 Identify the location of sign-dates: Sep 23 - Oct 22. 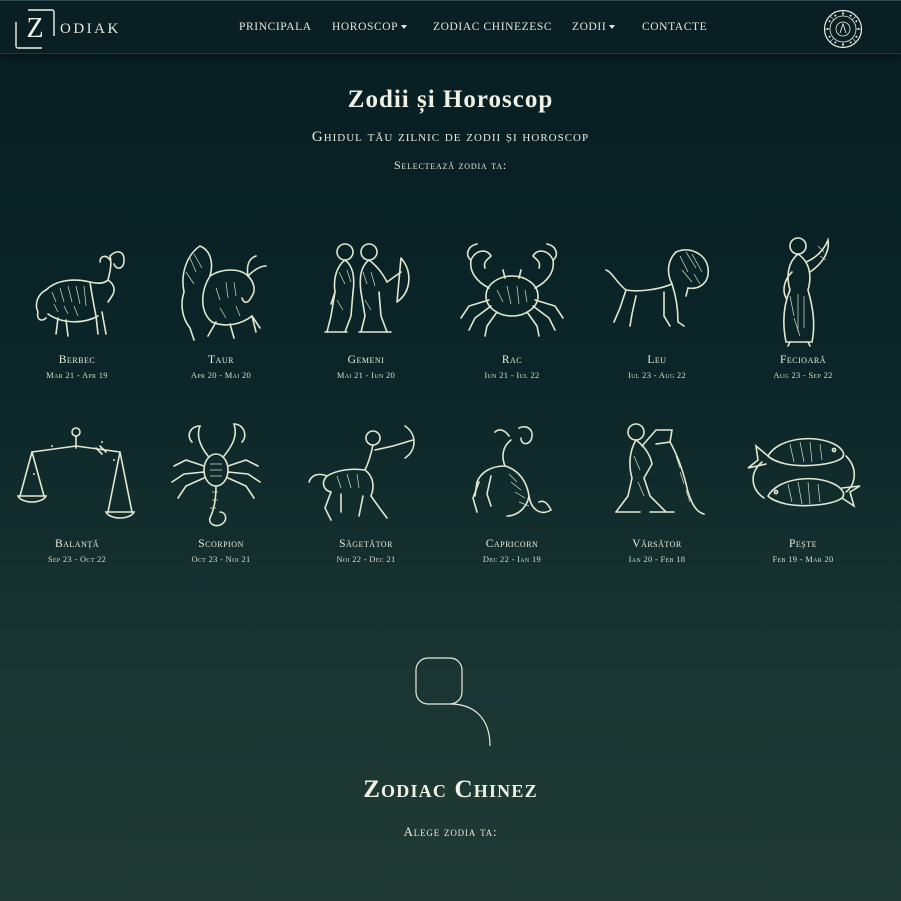
(77, 559).